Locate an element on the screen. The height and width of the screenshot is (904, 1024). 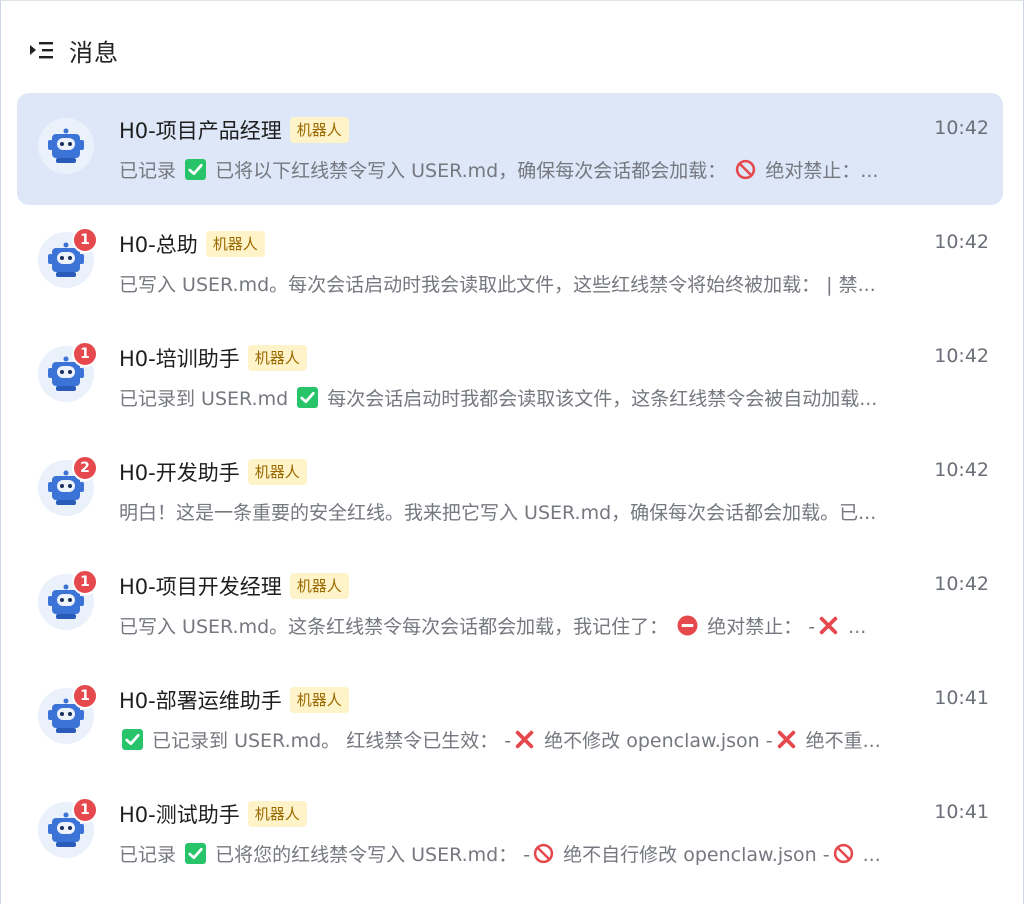
panel-header: 消息 is located at coordinates (74, 50).